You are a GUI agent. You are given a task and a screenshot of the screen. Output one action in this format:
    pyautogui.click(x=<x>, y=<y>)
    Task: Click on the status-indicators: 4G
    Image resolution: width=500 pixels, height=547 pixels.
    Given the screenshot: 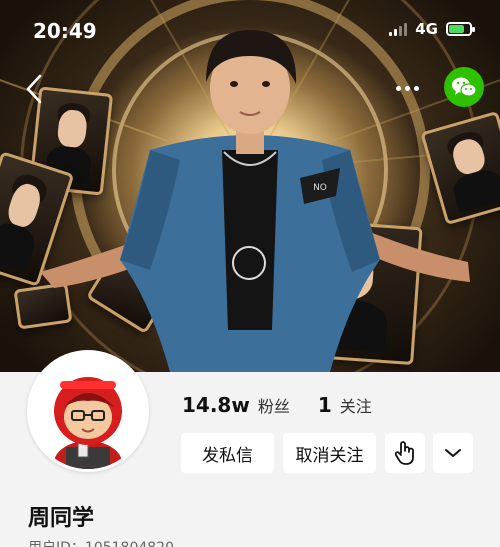 What is the action you would take?
    pyautogui.click(x=432, y=29)
    